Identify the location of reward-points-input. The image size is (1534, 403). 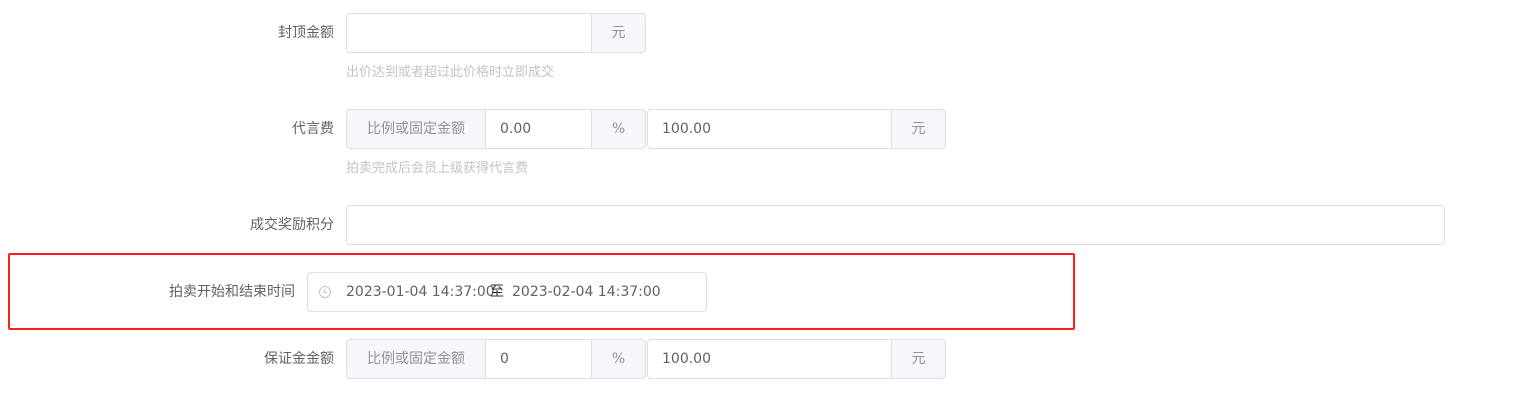
(895, 225).